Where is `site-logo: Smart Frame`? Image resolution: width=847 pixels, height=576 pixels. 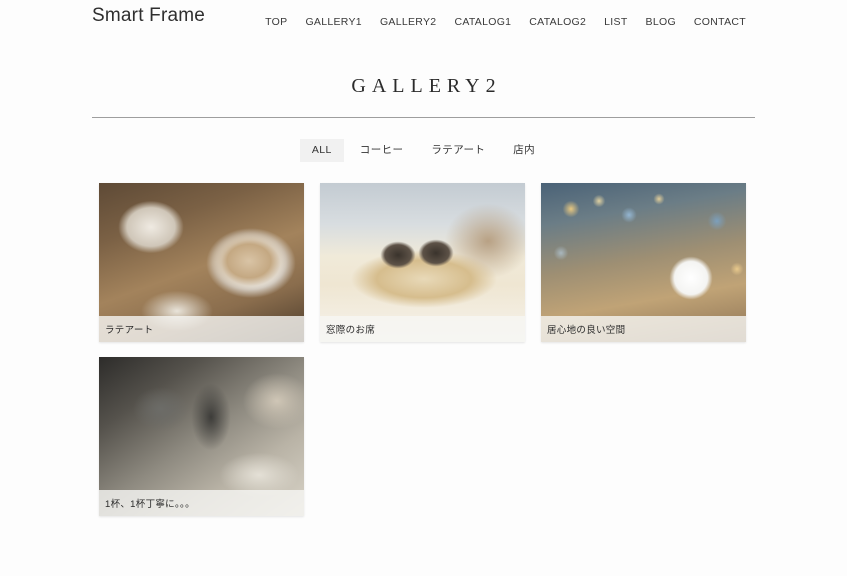 site-logo: Smart Frame is located at coordinates (148, 16).